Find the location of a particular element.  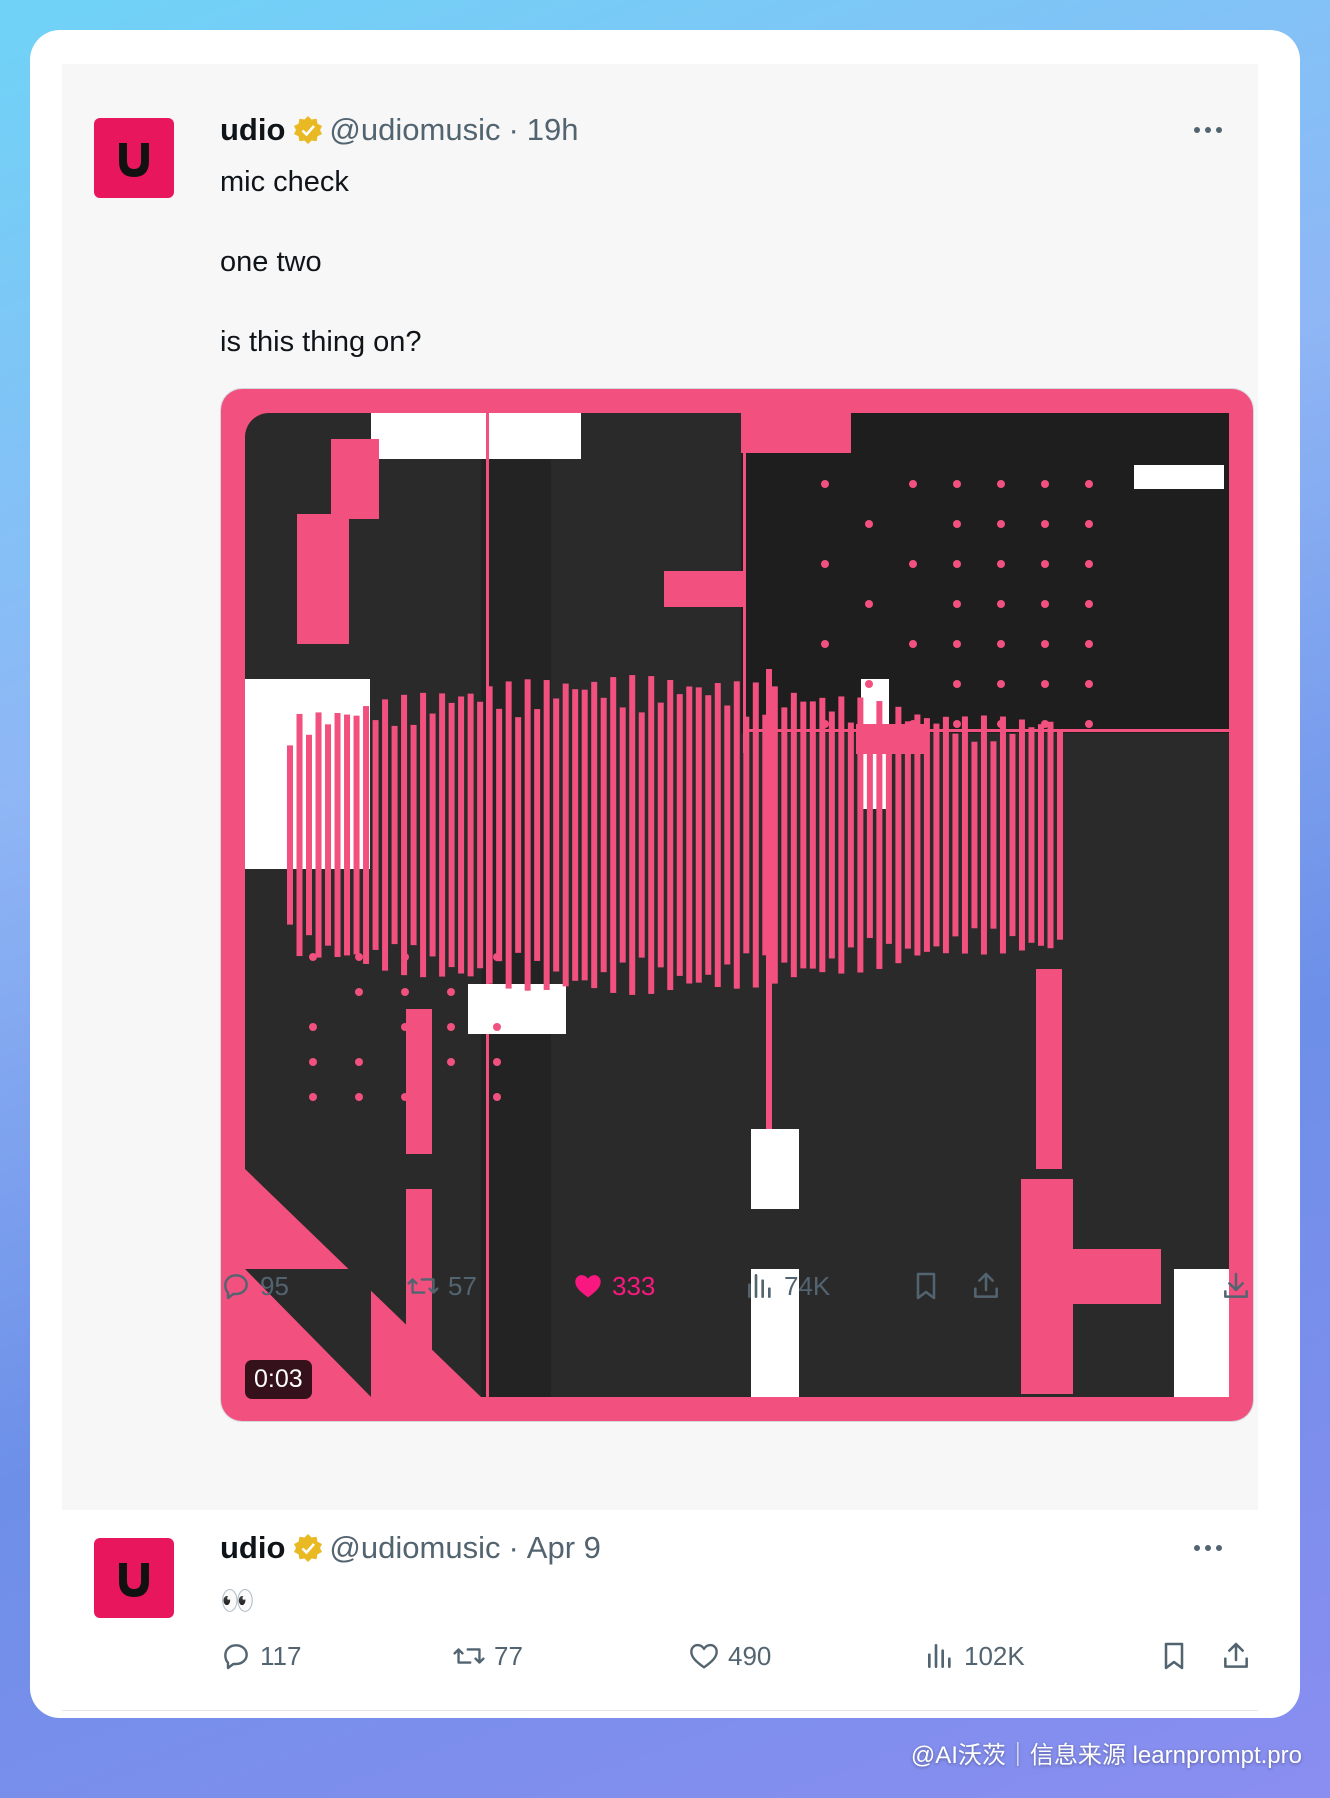

tweet-text: 👀 is located at coordinates (237, 1600).